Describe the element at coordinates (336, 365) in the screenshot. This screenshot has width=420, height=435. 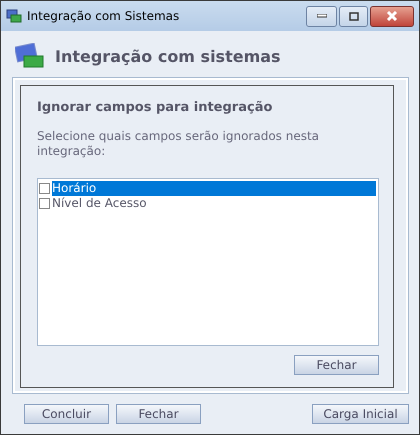
I see `close-button: Fechar` at that location.